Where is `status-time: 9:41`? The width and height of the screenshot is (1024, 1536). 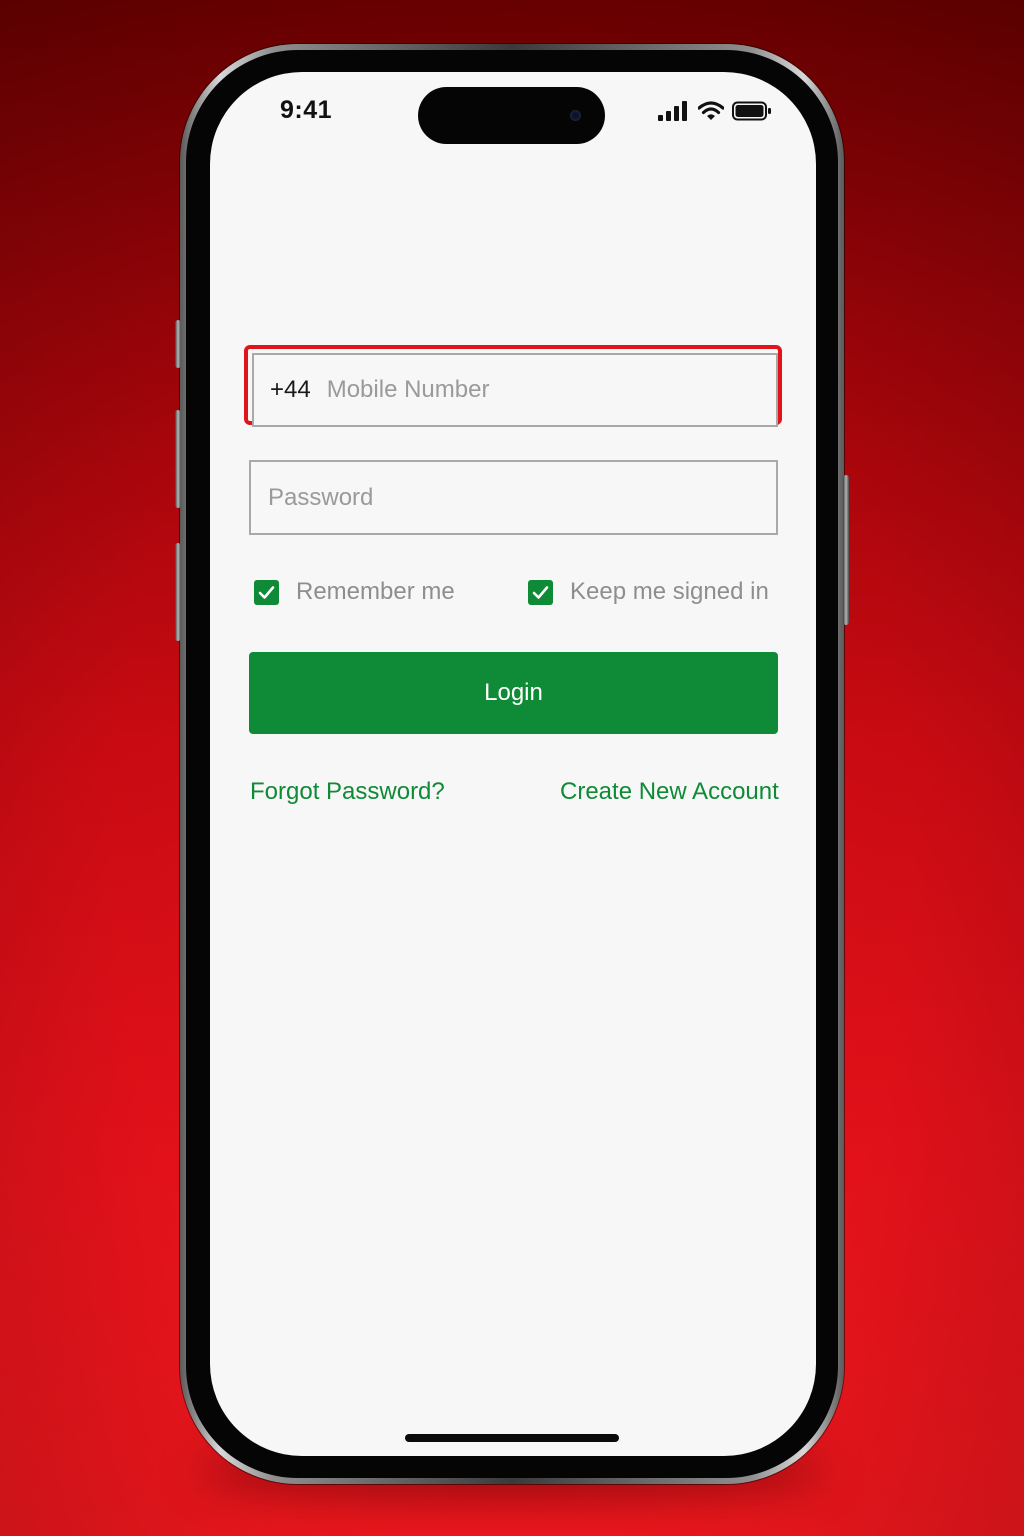 status-time: 9:41 is located at coordinates (306, 110).